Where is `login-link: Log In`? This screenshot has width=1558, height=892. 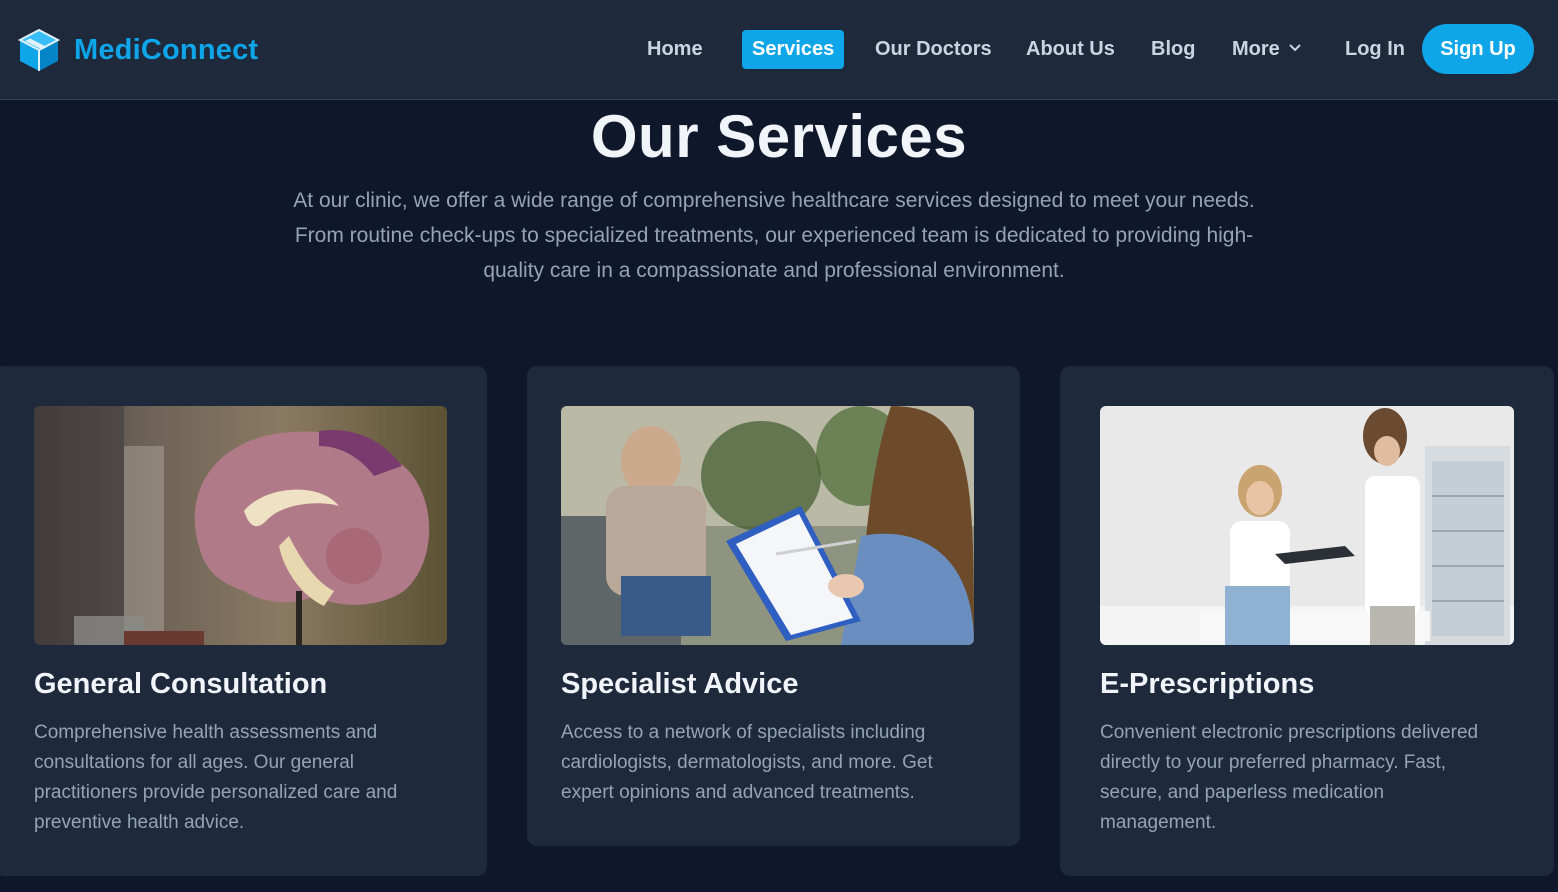 login-link: Log In is located at coordinates (1375, 49).